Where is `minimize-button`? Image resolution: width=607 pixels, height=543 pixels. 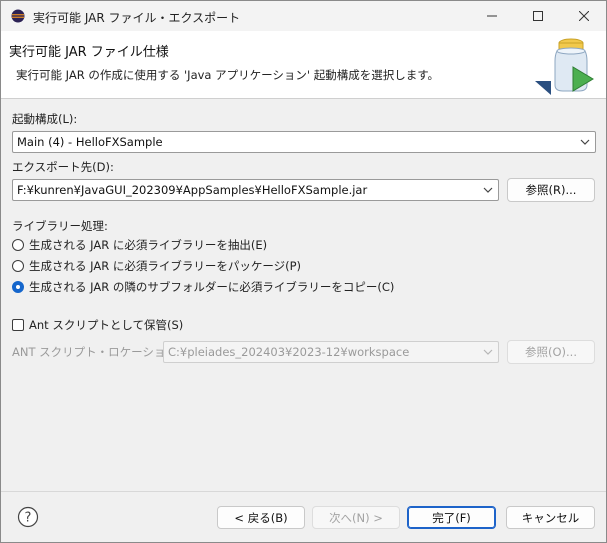
minimize-button is located at coordinates (492, 16).